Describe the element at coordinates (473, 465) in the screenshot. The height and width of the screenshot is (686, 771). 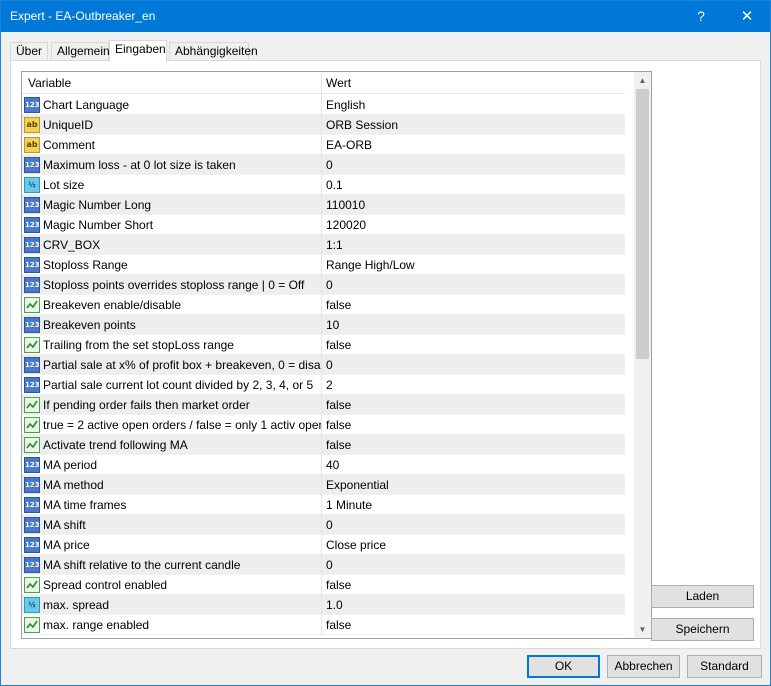
I see `value-cell: 40` at that location.